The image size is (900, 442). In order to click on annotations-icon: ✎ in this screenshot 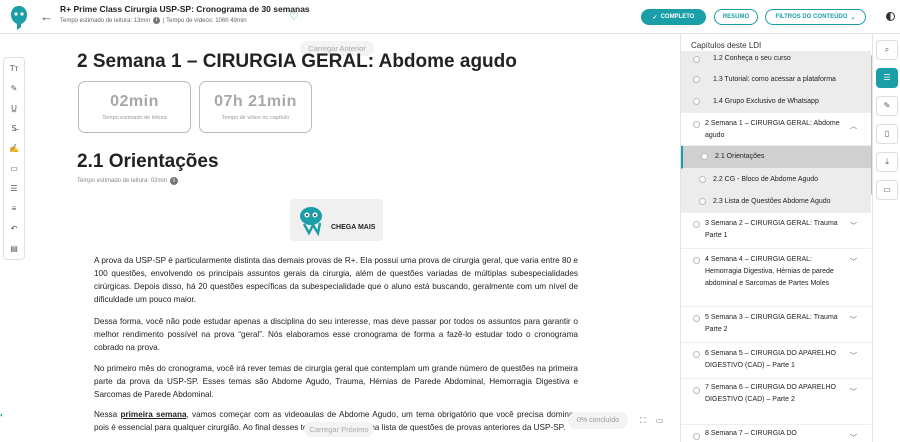, I will do `click(887, 106)`.